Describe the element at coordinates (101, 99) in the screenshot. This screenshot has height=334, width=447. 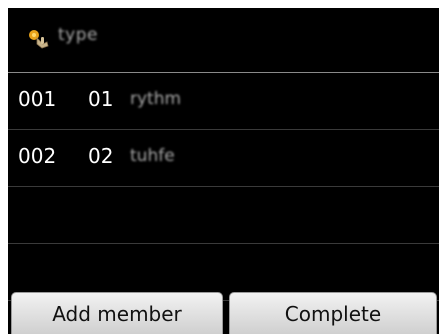
I see `member-sub-number: 01` at that location.